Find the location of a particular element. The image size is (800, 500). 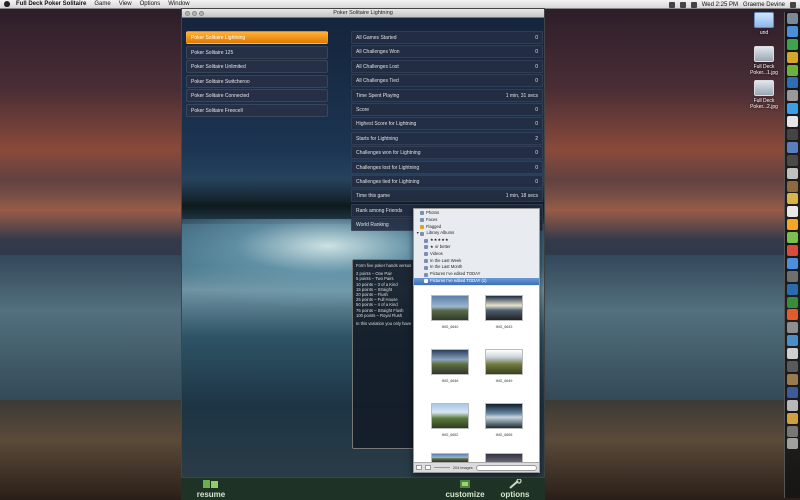

menu-clock: Wed 2:25 PM is located at coordinates (720, 5).